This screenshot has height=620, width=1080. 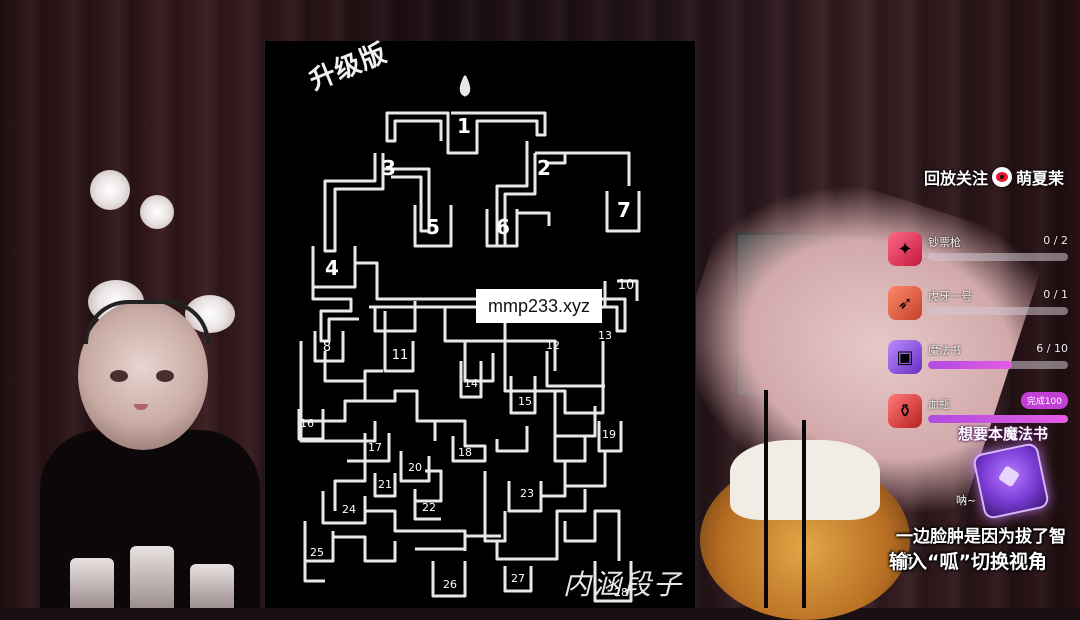 I want to click on maze-cell-13: 13, so click(x=605, y=335).